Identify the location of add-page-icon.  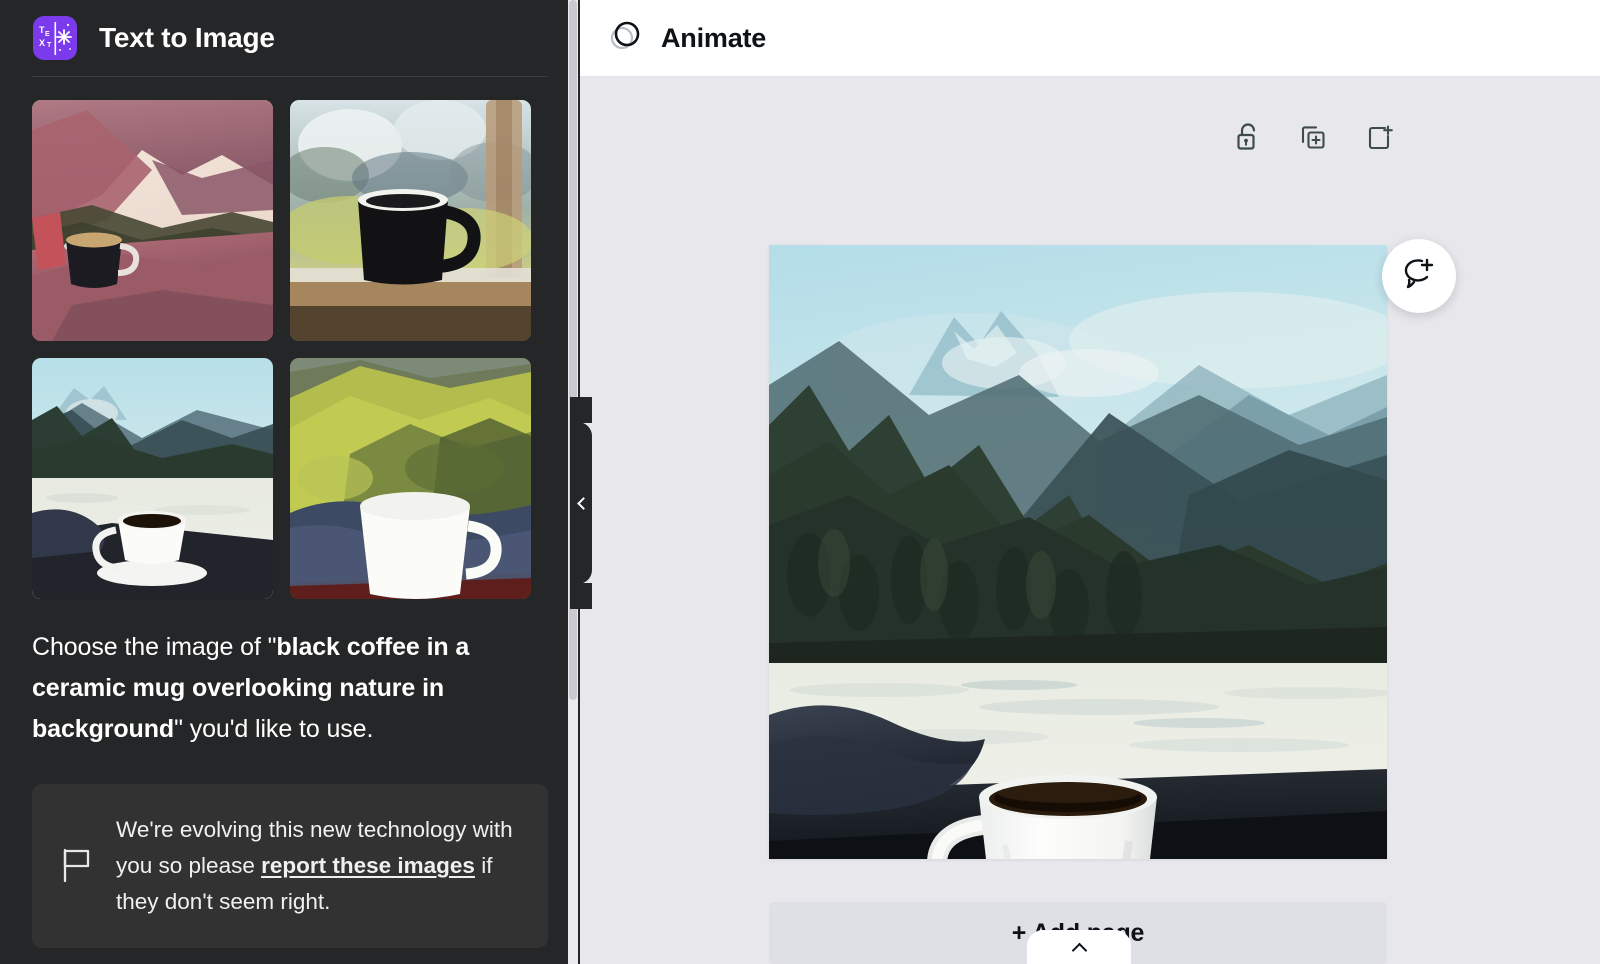
(1380, 138).